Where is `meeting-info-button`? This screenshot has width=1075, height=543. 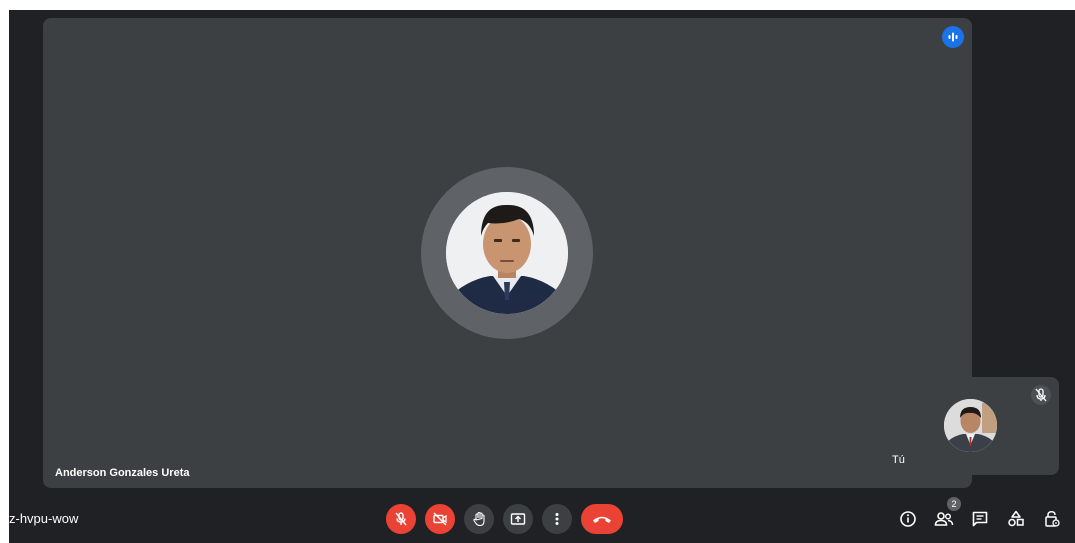 meeting-info-button is located at coordinates (908, 519).